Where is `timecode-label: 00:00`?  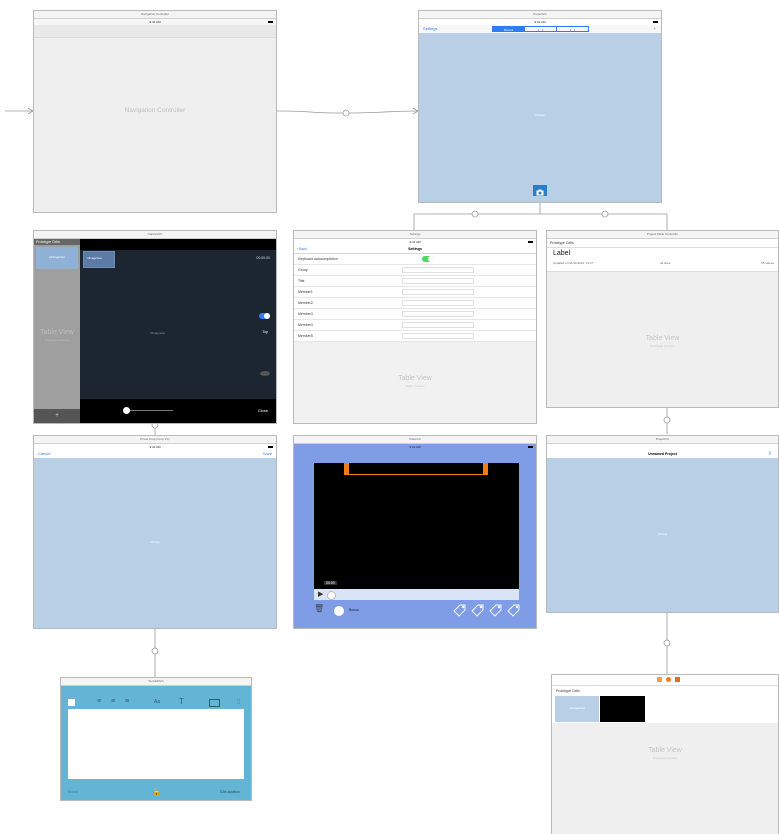
timecode-label: 00:00 is located at coordinates (330, 583).